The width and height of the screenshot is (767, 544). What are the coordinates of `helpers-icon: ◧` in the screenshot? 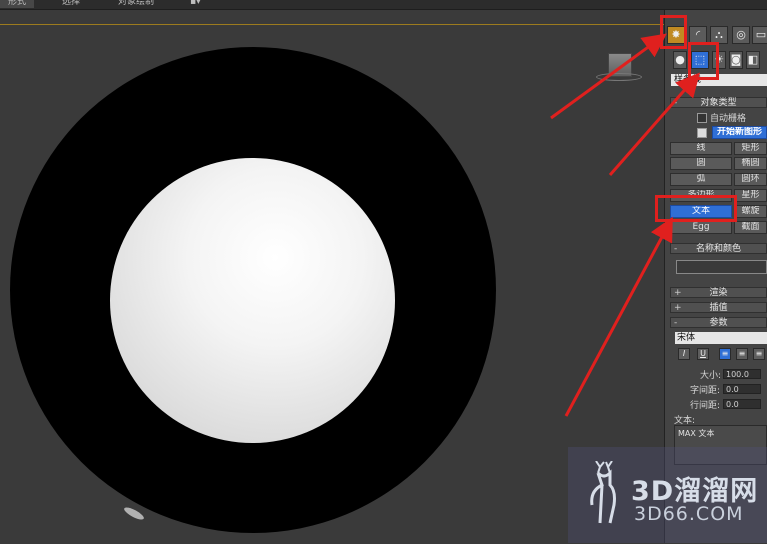 It's located at (753, 60).